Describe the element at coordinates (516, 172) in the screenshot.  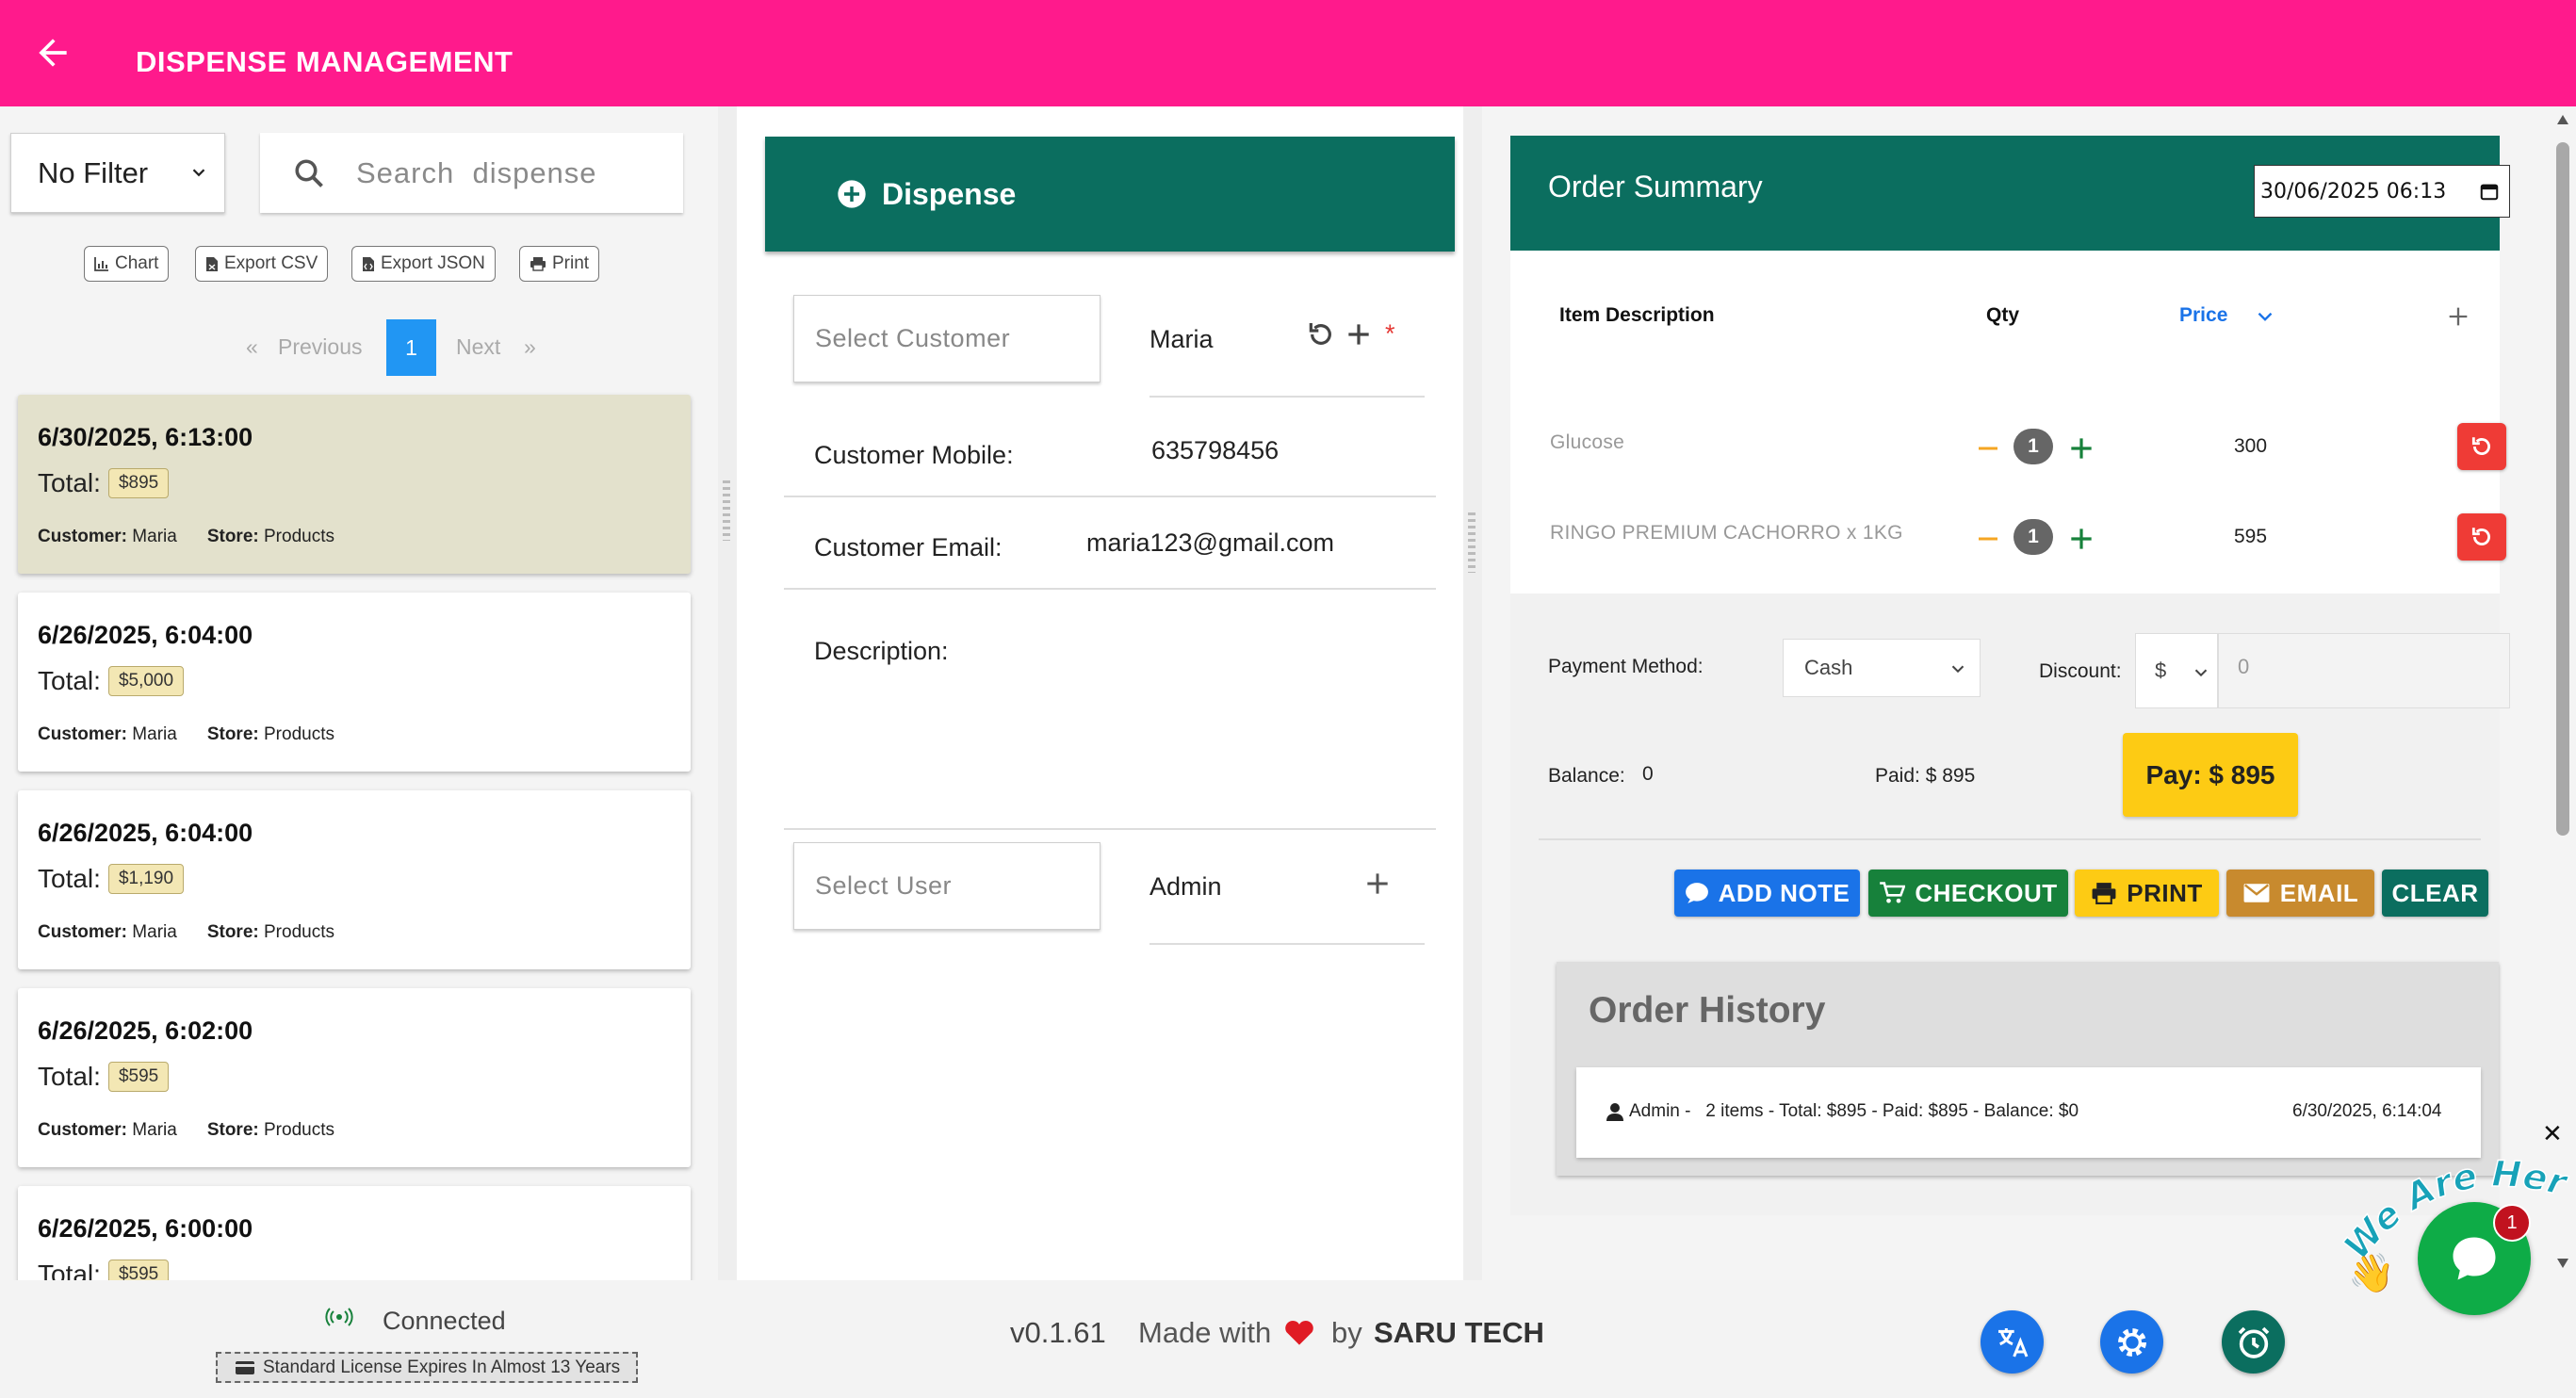
I see `search-input` at that location.